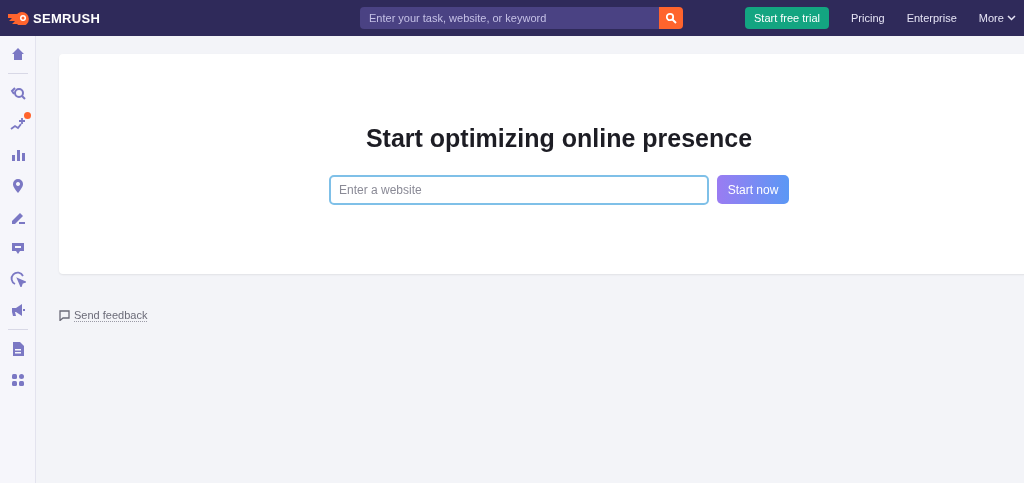 The height and width of the screenshot is (483, 1024). I want to click on nav-link: Pricing, so click(868, 18).